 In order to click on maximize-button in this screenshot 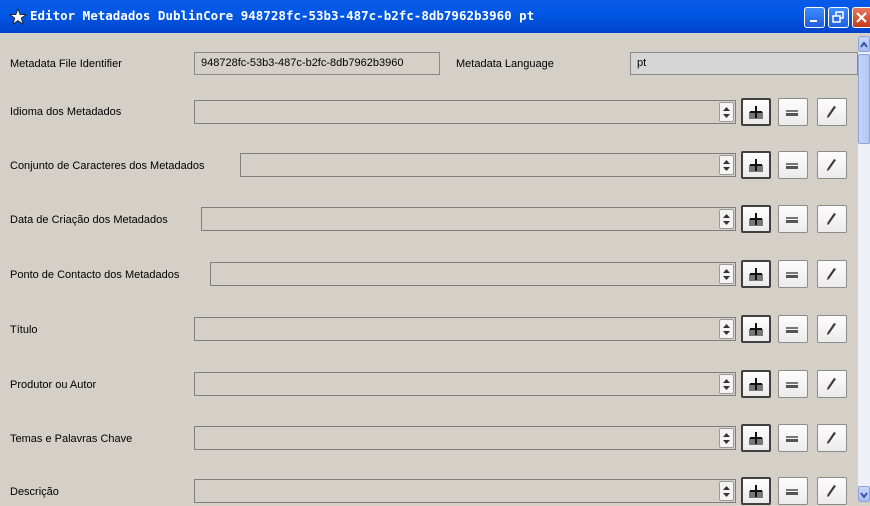, I will do `click(838, 17)`.